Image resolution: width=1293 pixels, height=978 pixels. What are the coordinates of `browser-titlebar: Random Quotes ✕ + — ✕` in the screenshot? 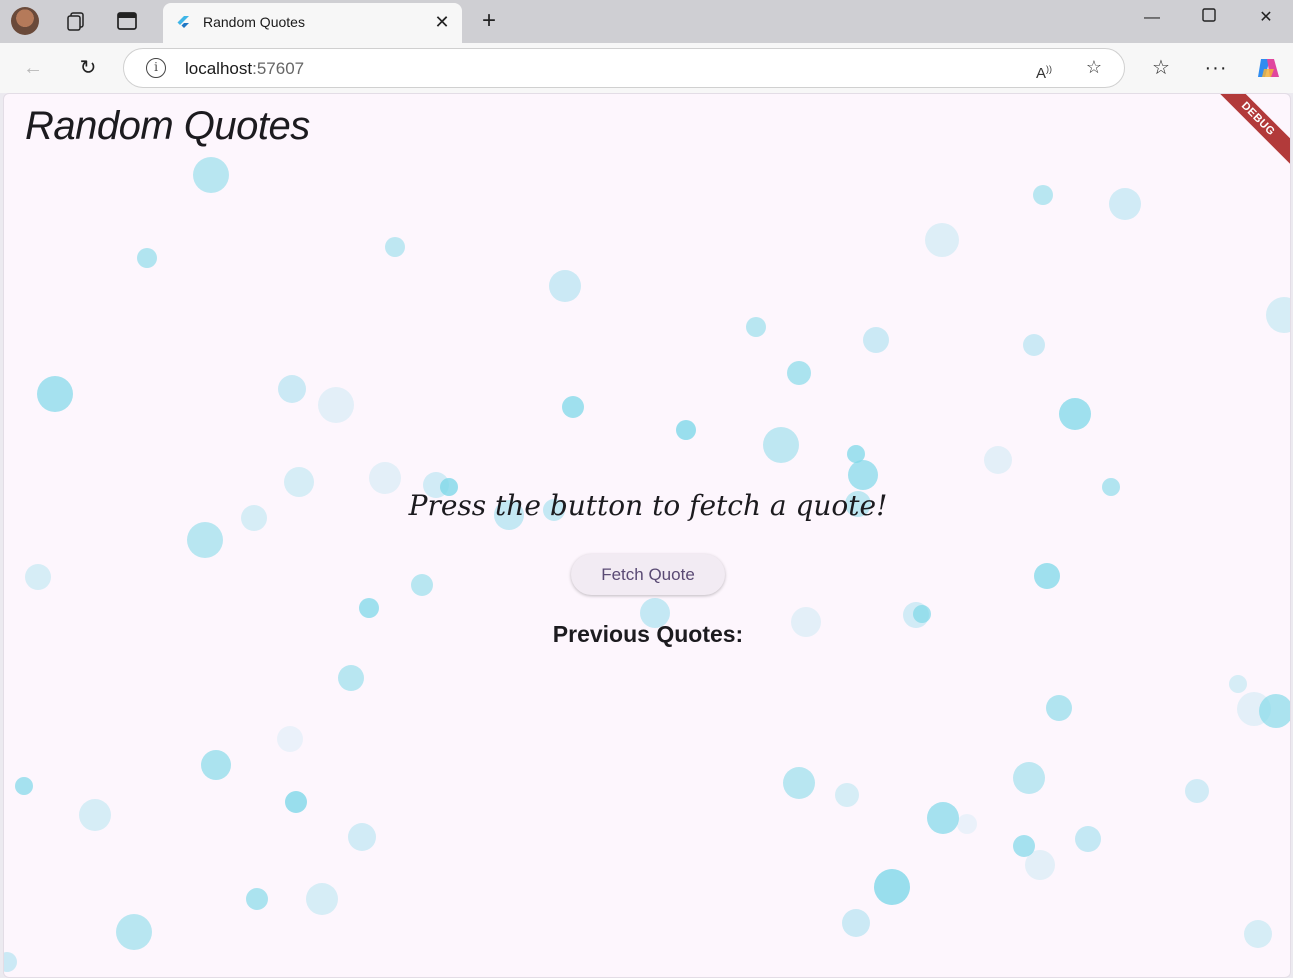 It's located at (646, 21).